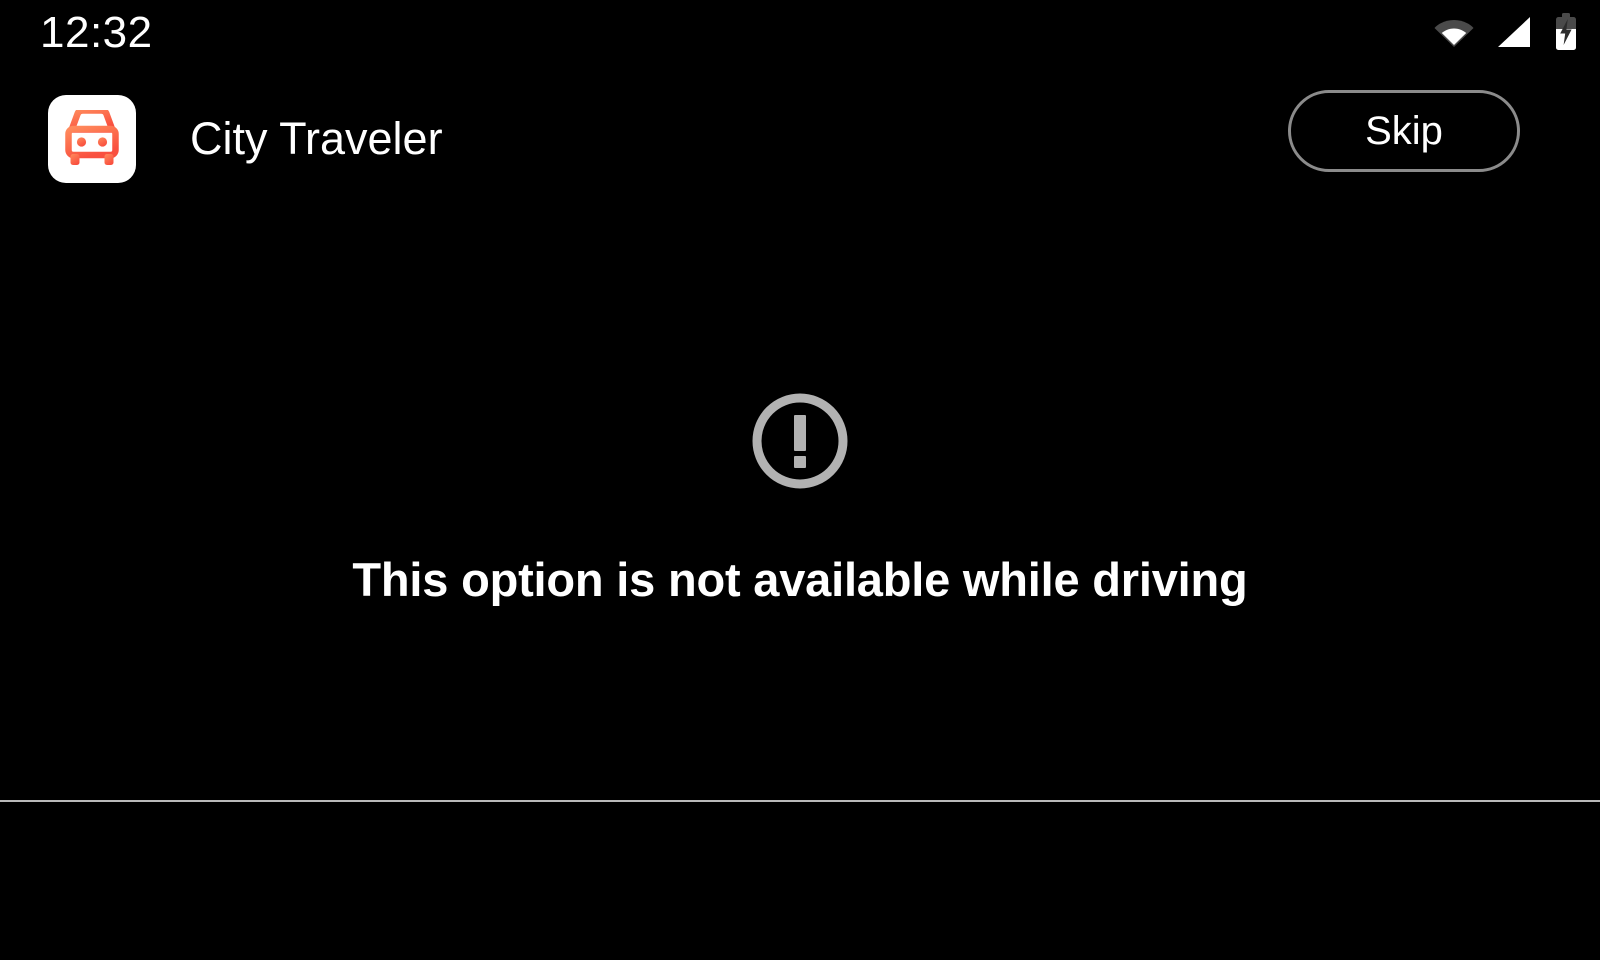 The height and width of the screenshot is (960, 1600). What do you see at coordinates (1404, 131) in the screenshot?
I see `skip-button: Skip` at bounding box center [1404, 131].